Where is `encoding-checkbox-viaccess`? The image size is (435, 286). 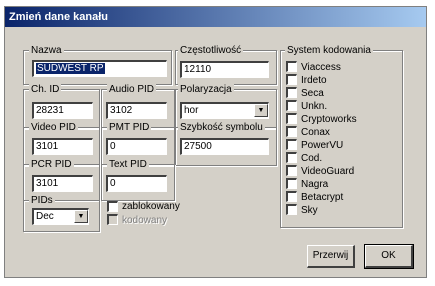 encoding-checkbox-viaccess is located at coordinates (291, 66).